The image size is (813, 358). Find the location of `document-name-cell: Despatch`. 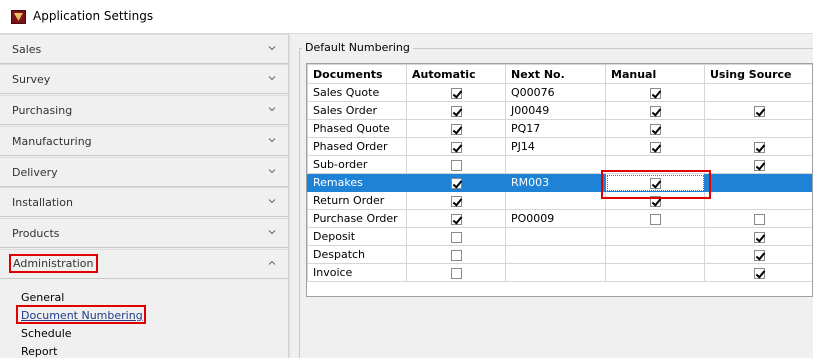

document-name-cell: Despatch is located at coordinates (357, 254).